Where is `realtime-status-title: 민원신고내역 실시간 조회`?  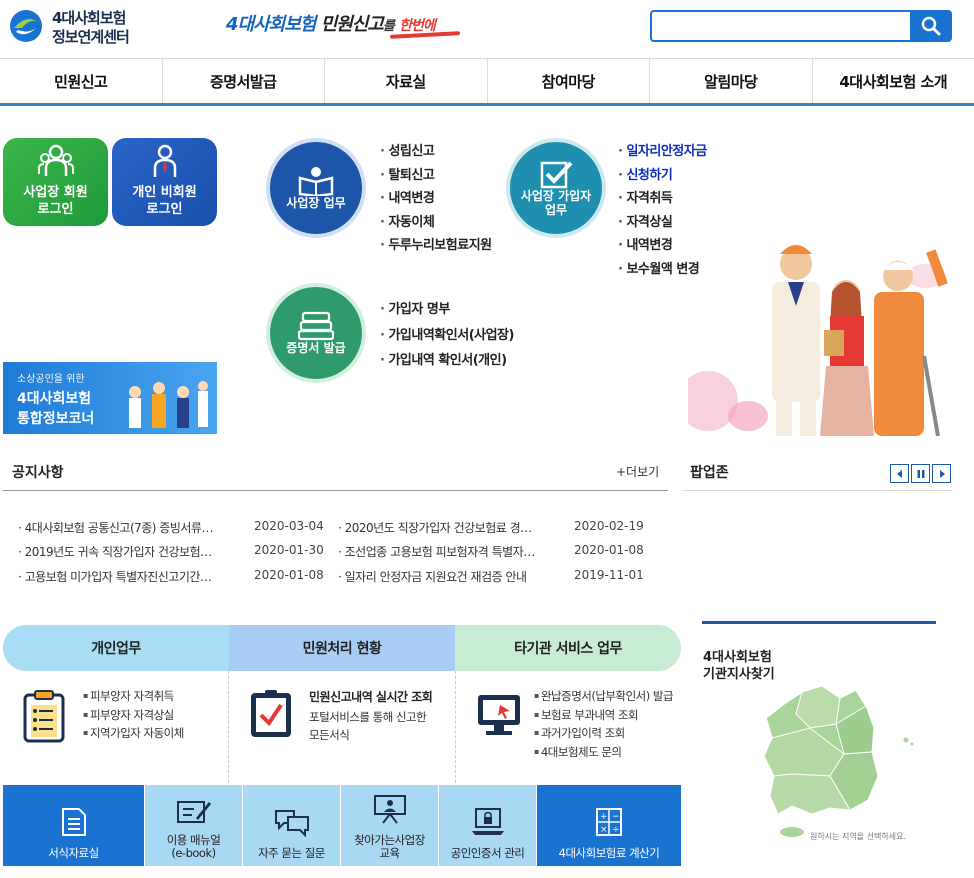 realtime-status-title: 민원신고내역 실시간 조회 is located at coordinates (371, 696).